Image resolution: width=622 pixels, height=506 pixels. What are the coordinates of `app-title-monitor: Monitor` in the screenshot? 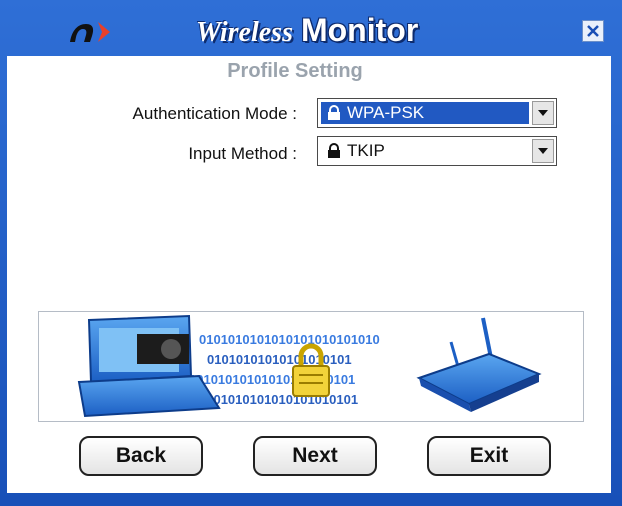 It's located at (359, 30).